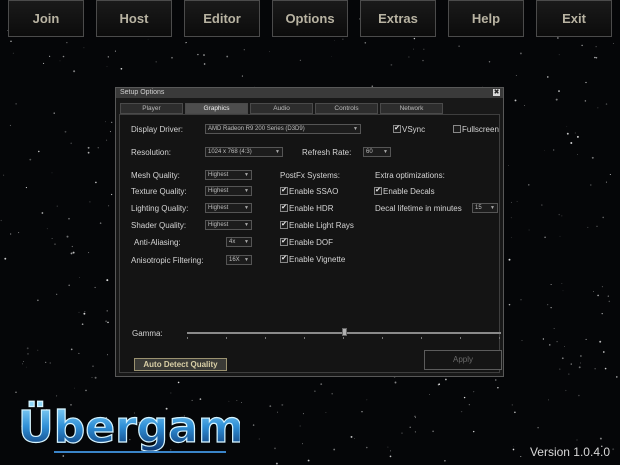  Describe the element at coordinates (311, 208) in the screenshot. I see `hdr-label: Enable HDR` at that location.